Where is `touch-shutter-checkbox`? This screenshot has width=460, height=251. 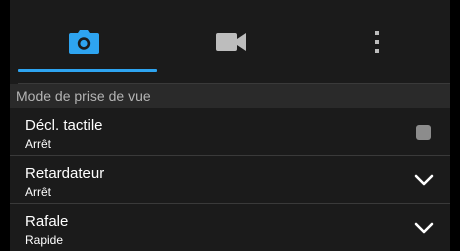 touch-shutter-checkbox is located at coordinates (423, 132).